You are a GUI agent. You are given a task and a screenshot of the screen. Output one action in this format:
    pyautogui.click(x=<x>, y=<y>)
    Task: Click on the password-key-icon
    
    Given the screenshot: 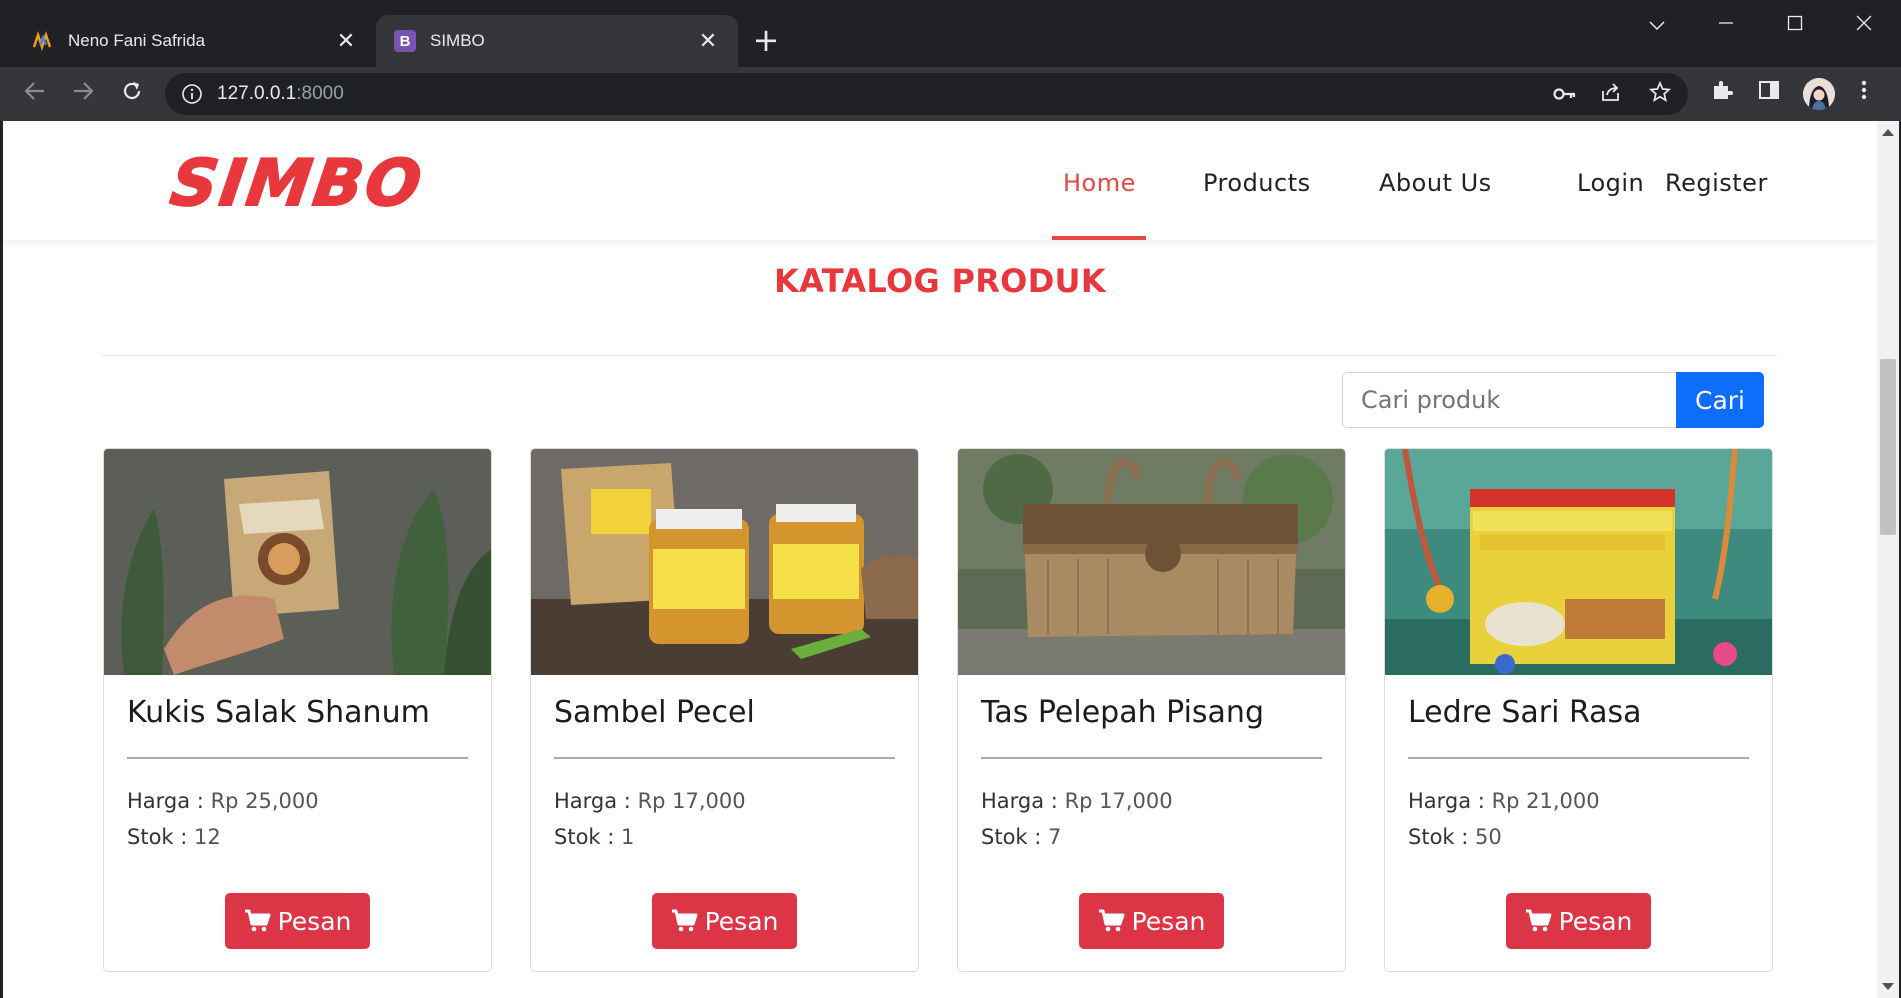 What is the action you would take?
    pyautogui.click(x=1565, y=94)
    